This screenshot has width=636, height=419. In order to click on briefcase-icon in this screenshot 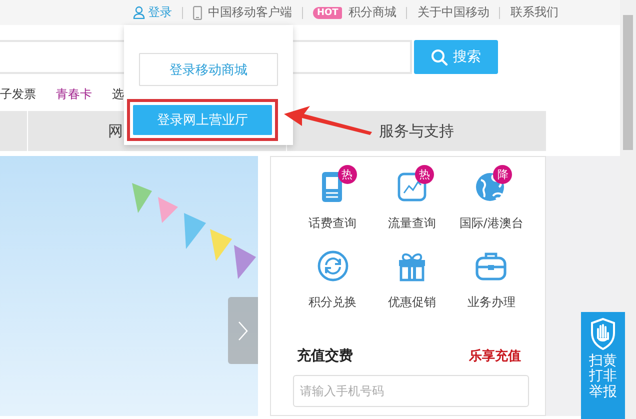, I will do `click(491, 266)`.